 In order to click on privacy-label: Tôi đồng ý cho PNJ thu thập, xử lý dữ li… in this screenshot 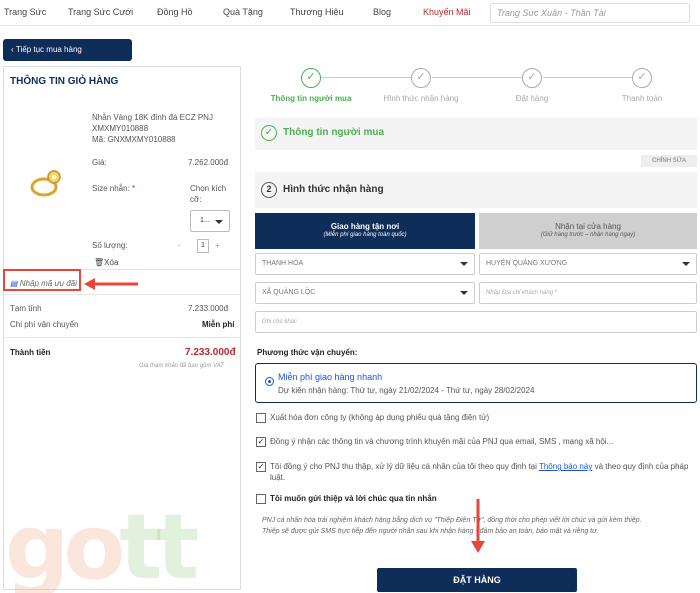, I will do `click(479, 466)`.